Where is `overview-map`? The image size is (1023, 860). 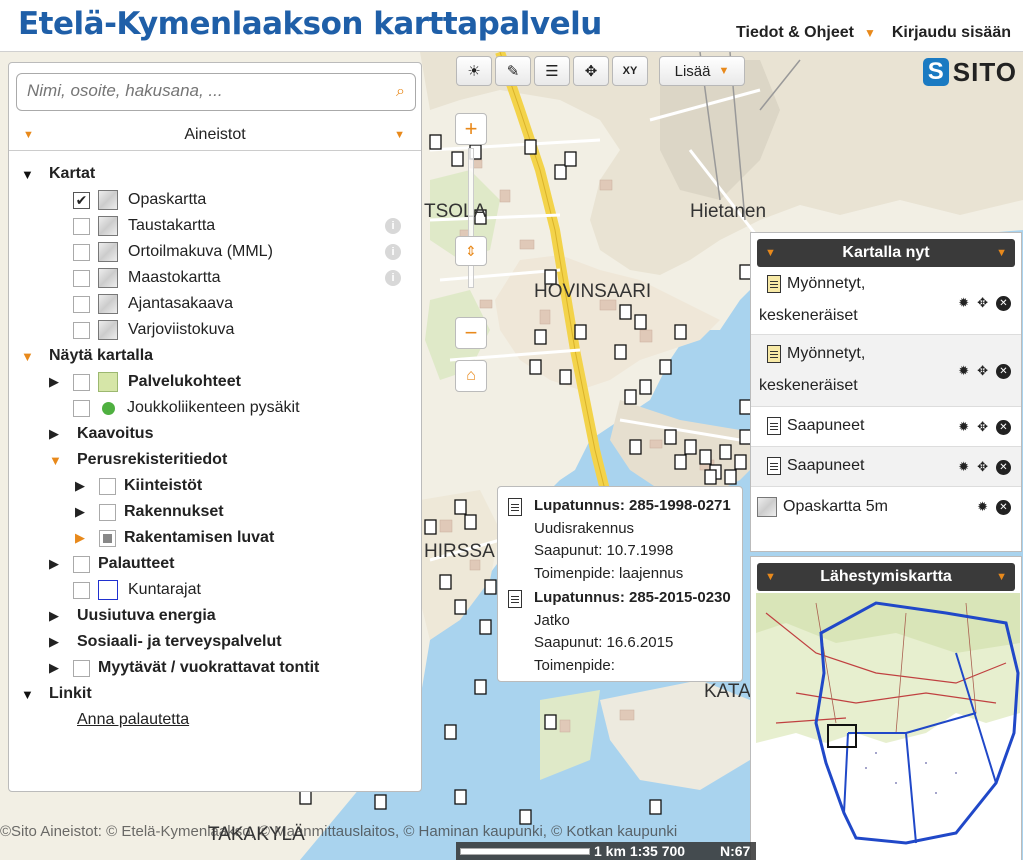 overview-map is located at coordinates (888, 725).